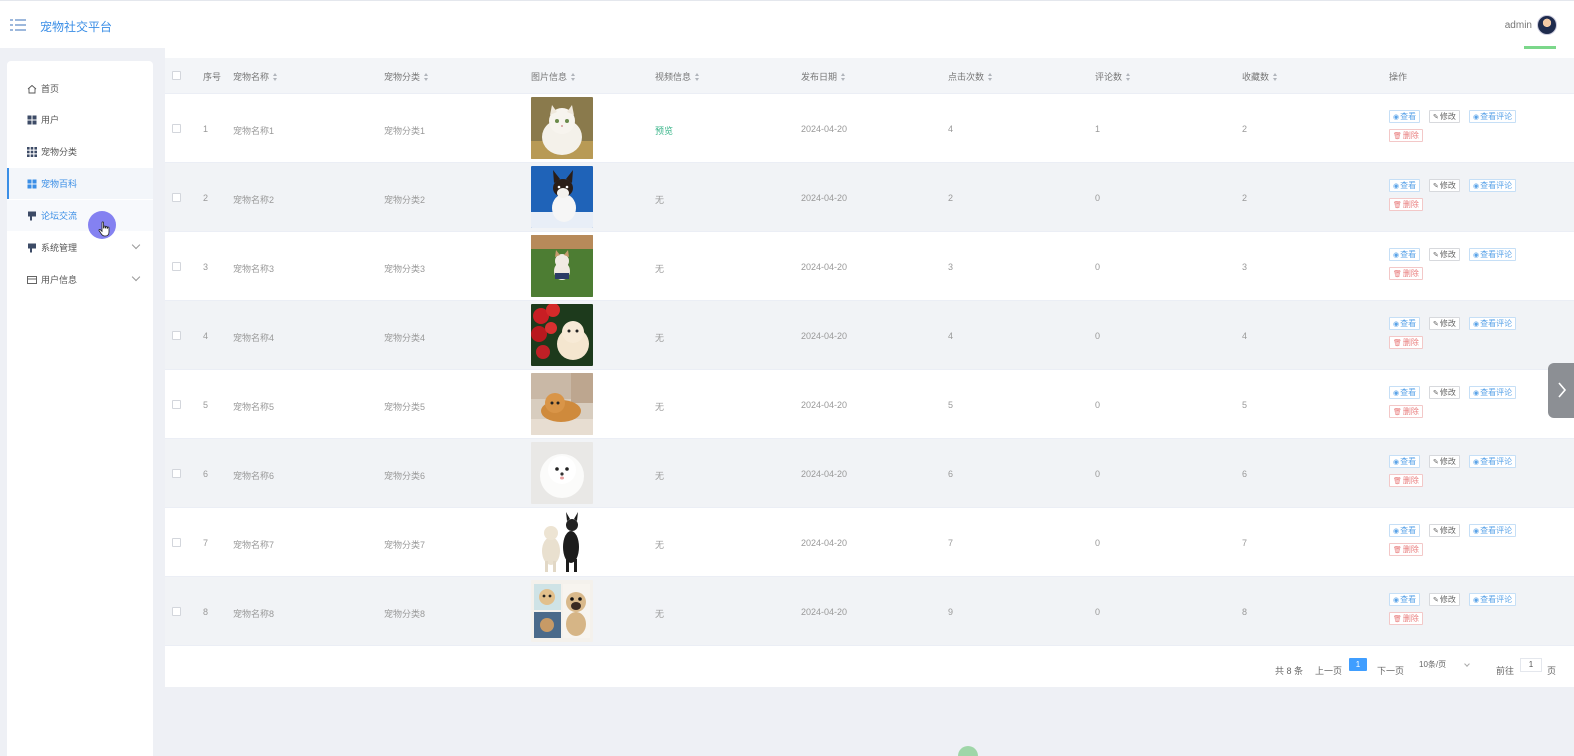  What do you see at coordinates (562, 197) in the screenshot?
I see `pet-image-corgi-on-blue` at bounding box center [562, 197].